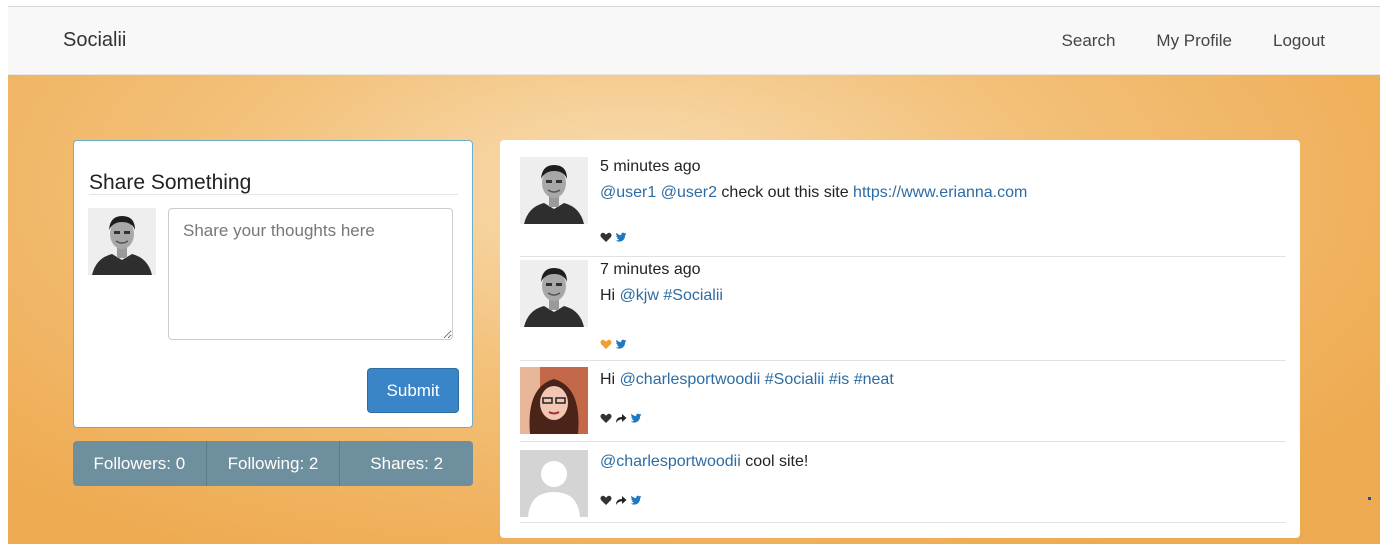  What do you see at coordinates (903, 309) in the screenshot?
I see `feed-post: 7 minutes ago Hi @kjw #Socialii` at bounding box center [903, 309].